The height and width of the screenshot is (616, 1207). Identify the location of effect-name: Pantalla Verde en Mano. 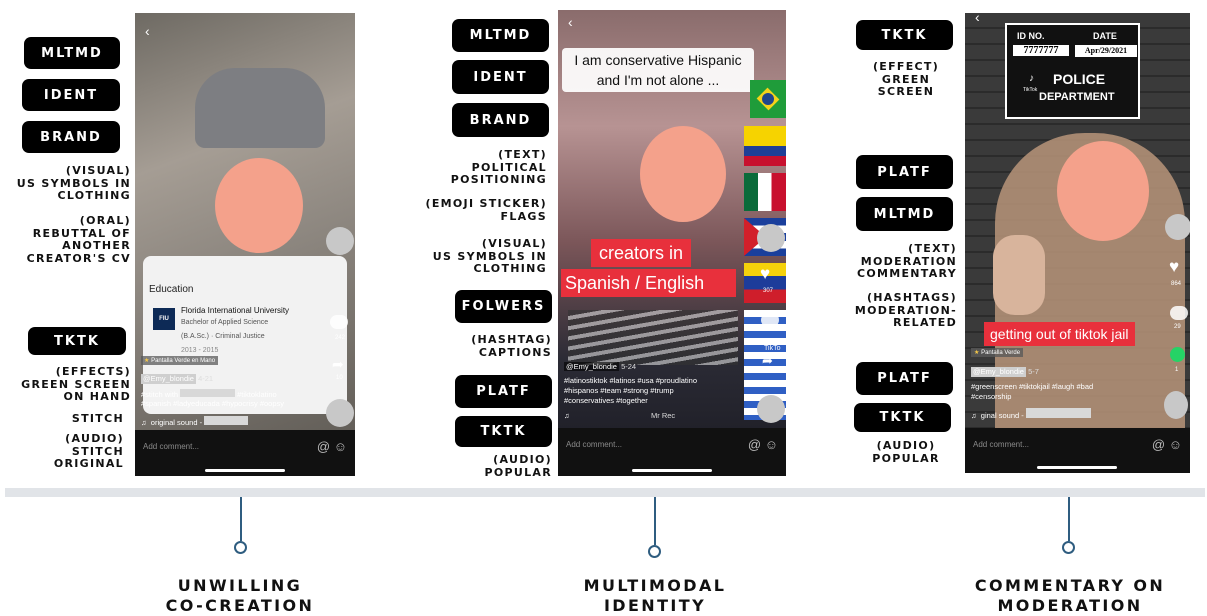
(183, 361).